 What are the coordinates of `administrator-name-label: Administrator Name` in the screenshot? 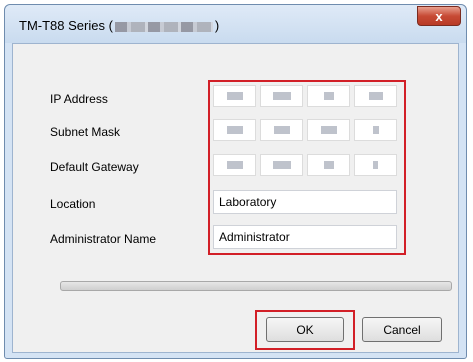 It's located at (103, 239).